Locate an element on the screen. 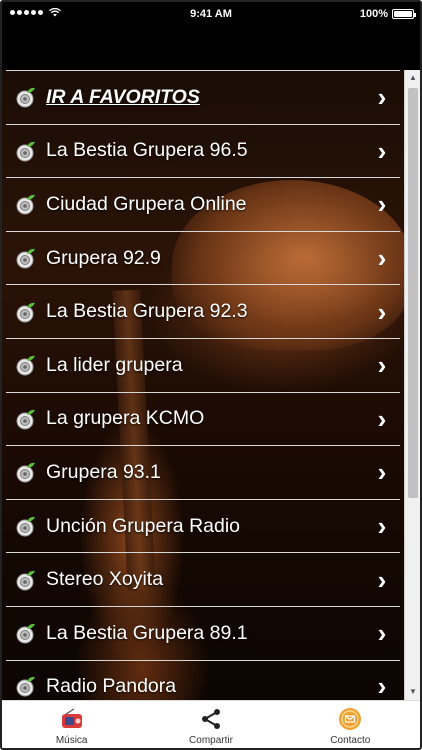 The width and height of the screenshot is (422, 750). station-name: Radio Pandora is located at coordinates (111, 685).